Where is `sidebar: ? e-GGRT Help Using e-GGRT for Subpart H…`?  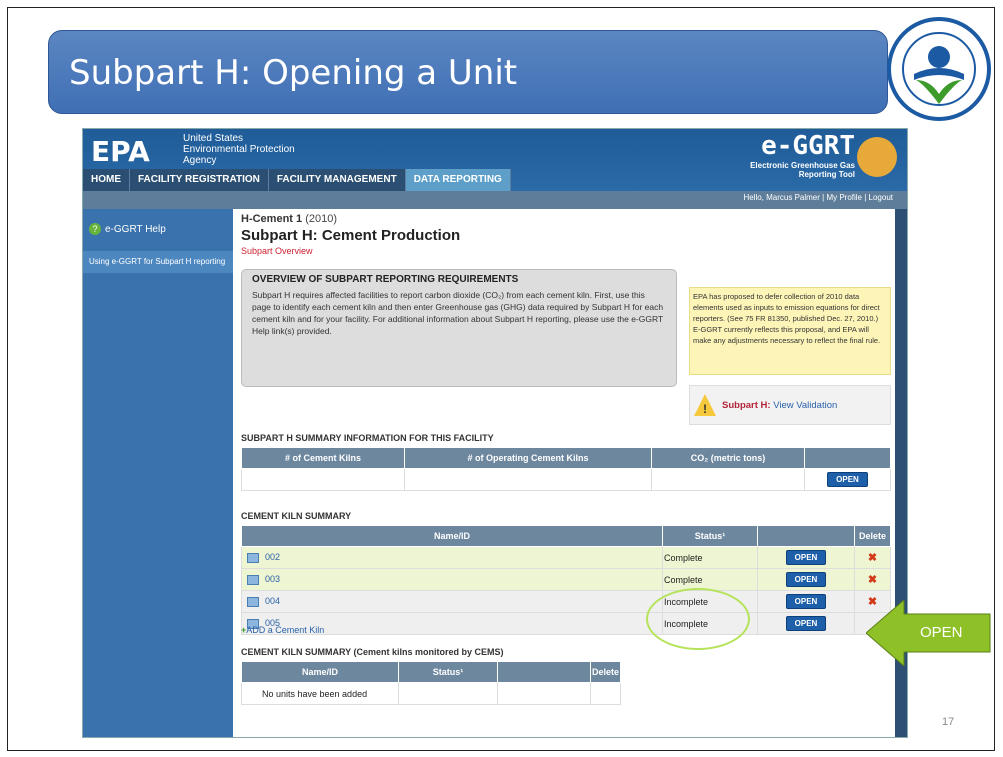
sidebar: ? e-GGRT Help Using e-GGRT for Subpart H… is located at coordinates (158, 473).